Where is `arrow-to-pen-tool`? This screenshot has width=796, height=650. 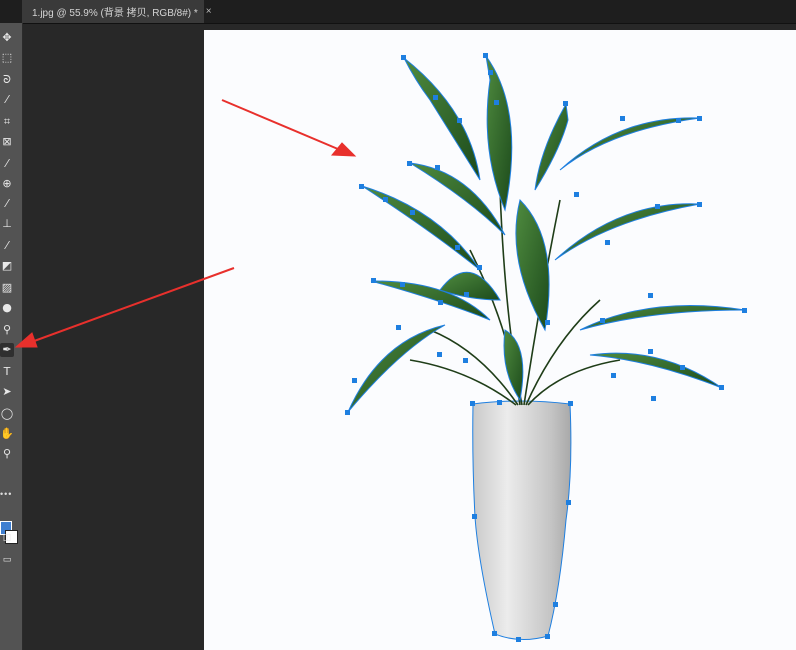 arrow-to-pen-tool is located at coordinates (130, 306).